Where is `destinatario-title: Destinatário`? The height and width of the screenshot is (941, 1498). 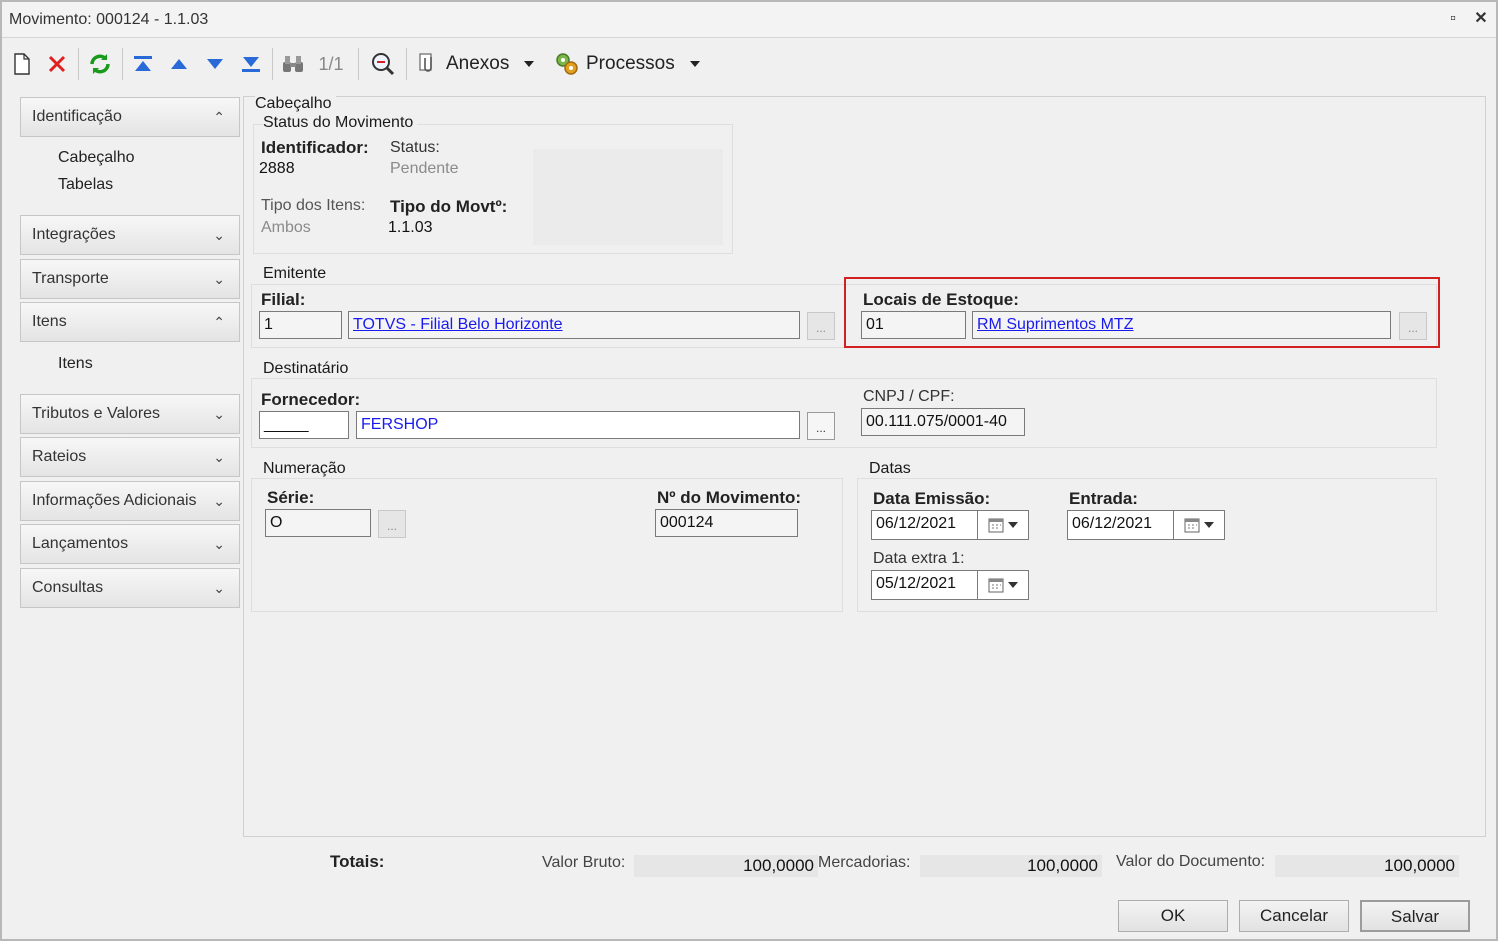
destinatario-title: Destinatário is located at coordinates (308, 369).